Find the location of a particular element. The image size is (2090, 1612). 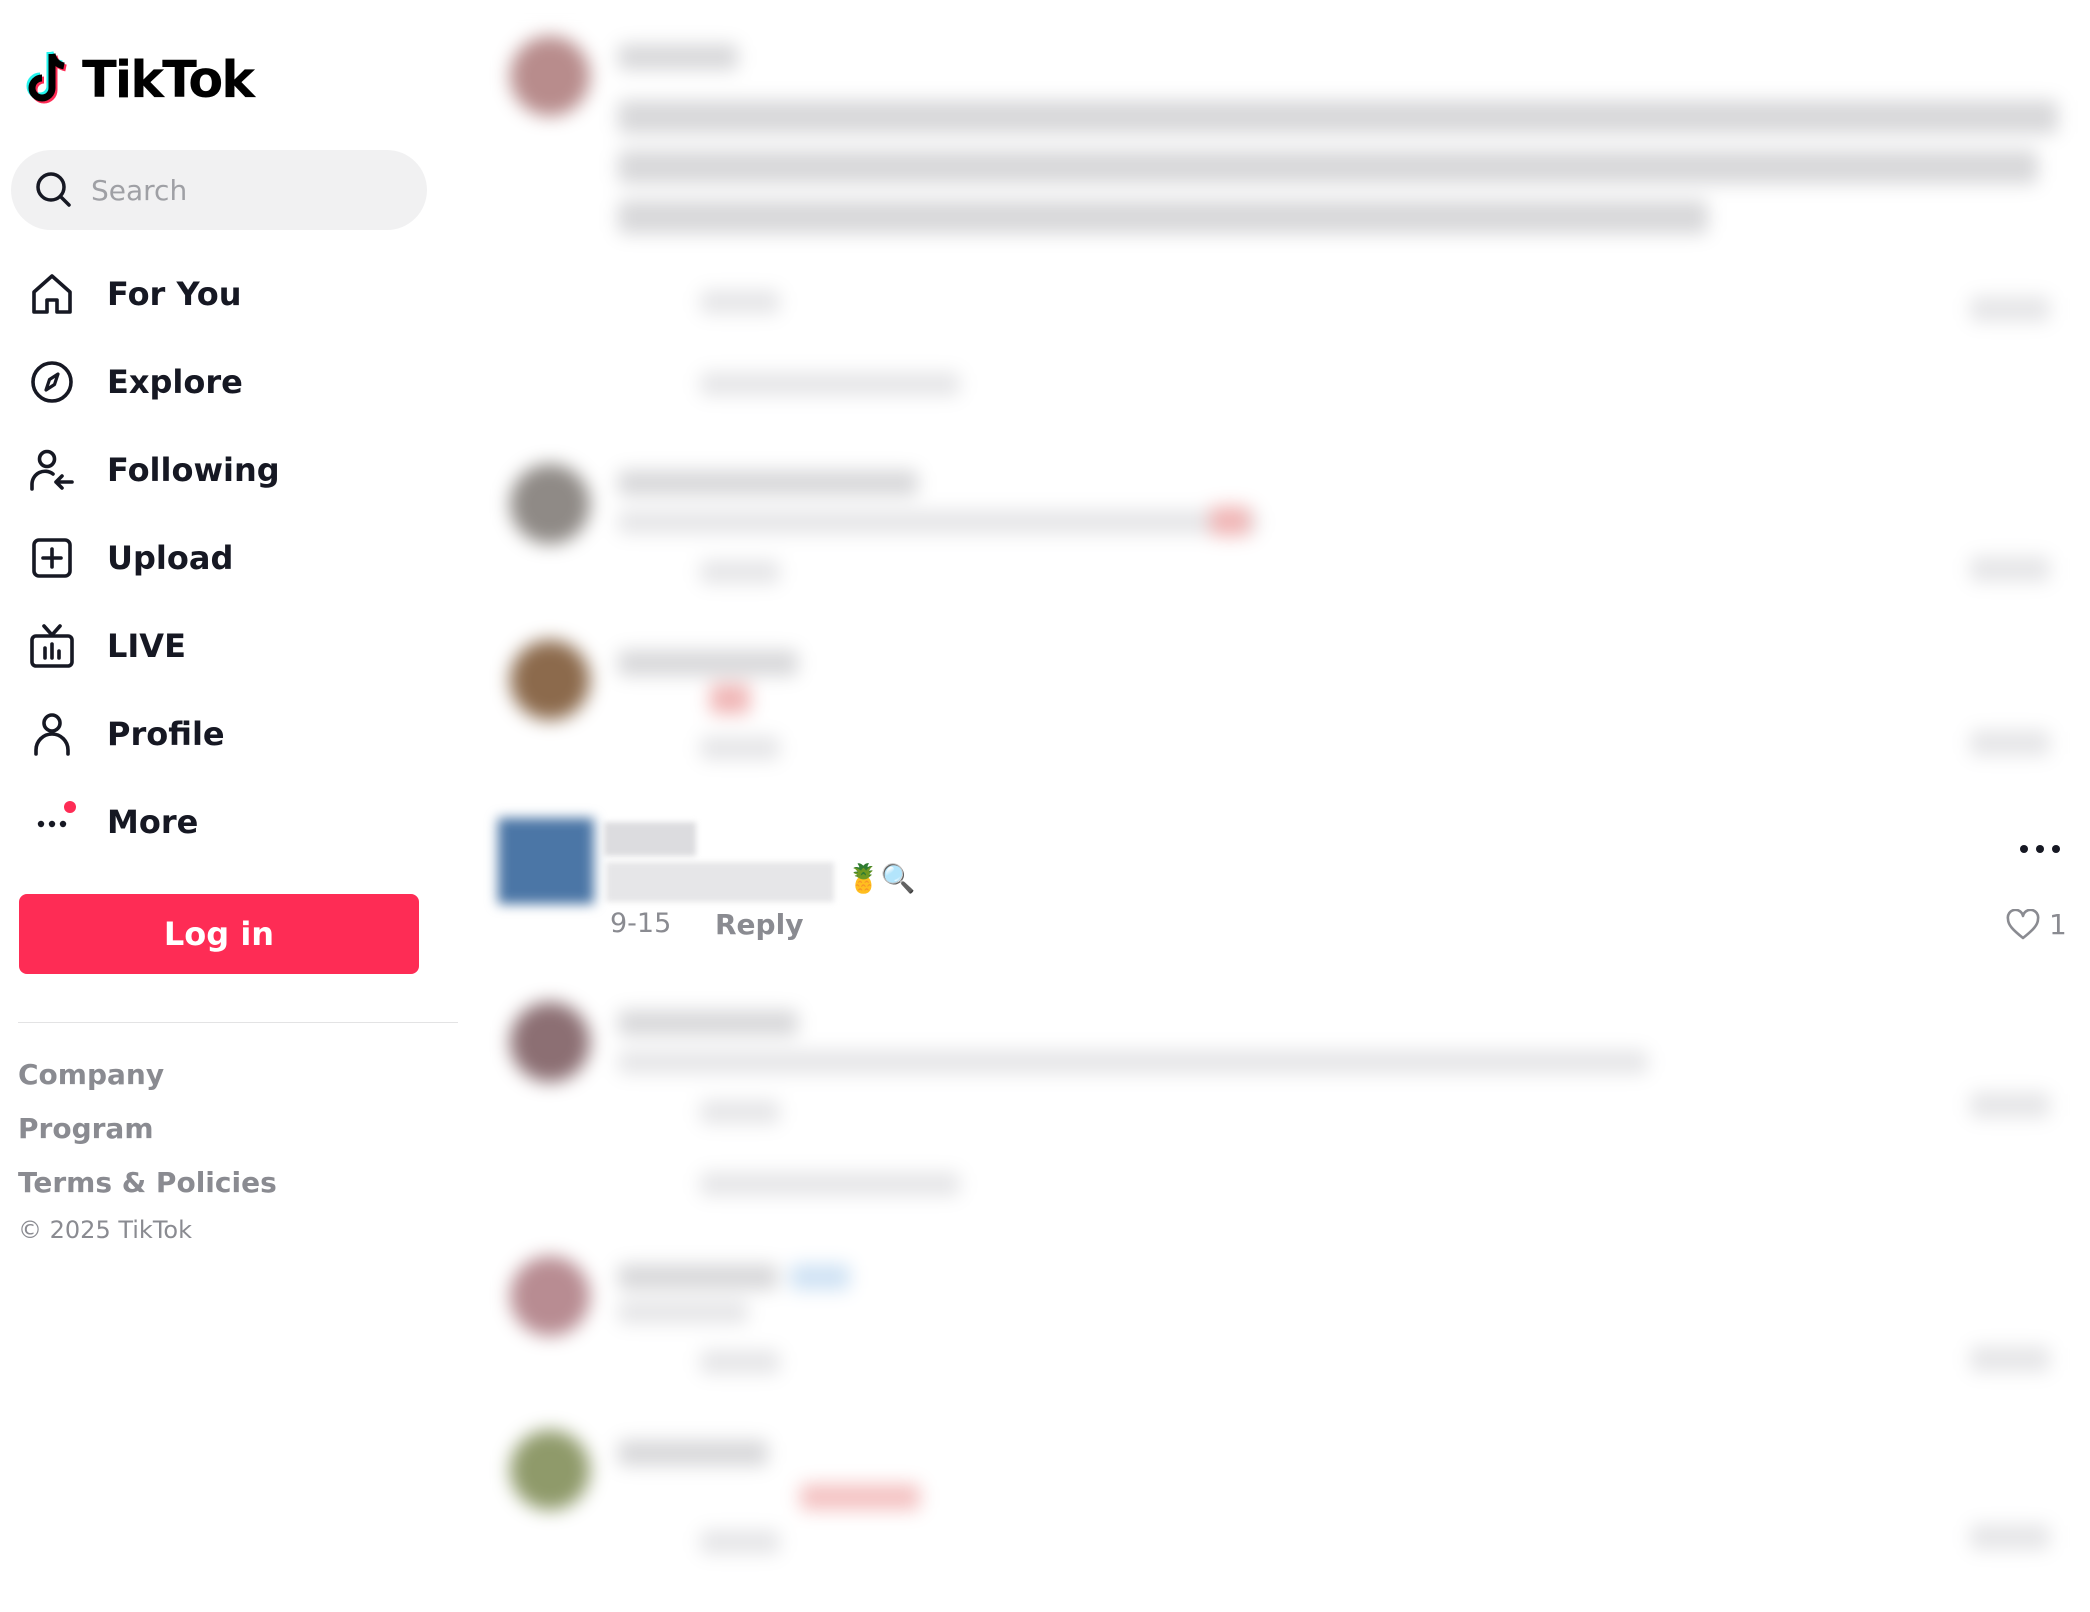

comment-text is located at coordinates (720, 882).